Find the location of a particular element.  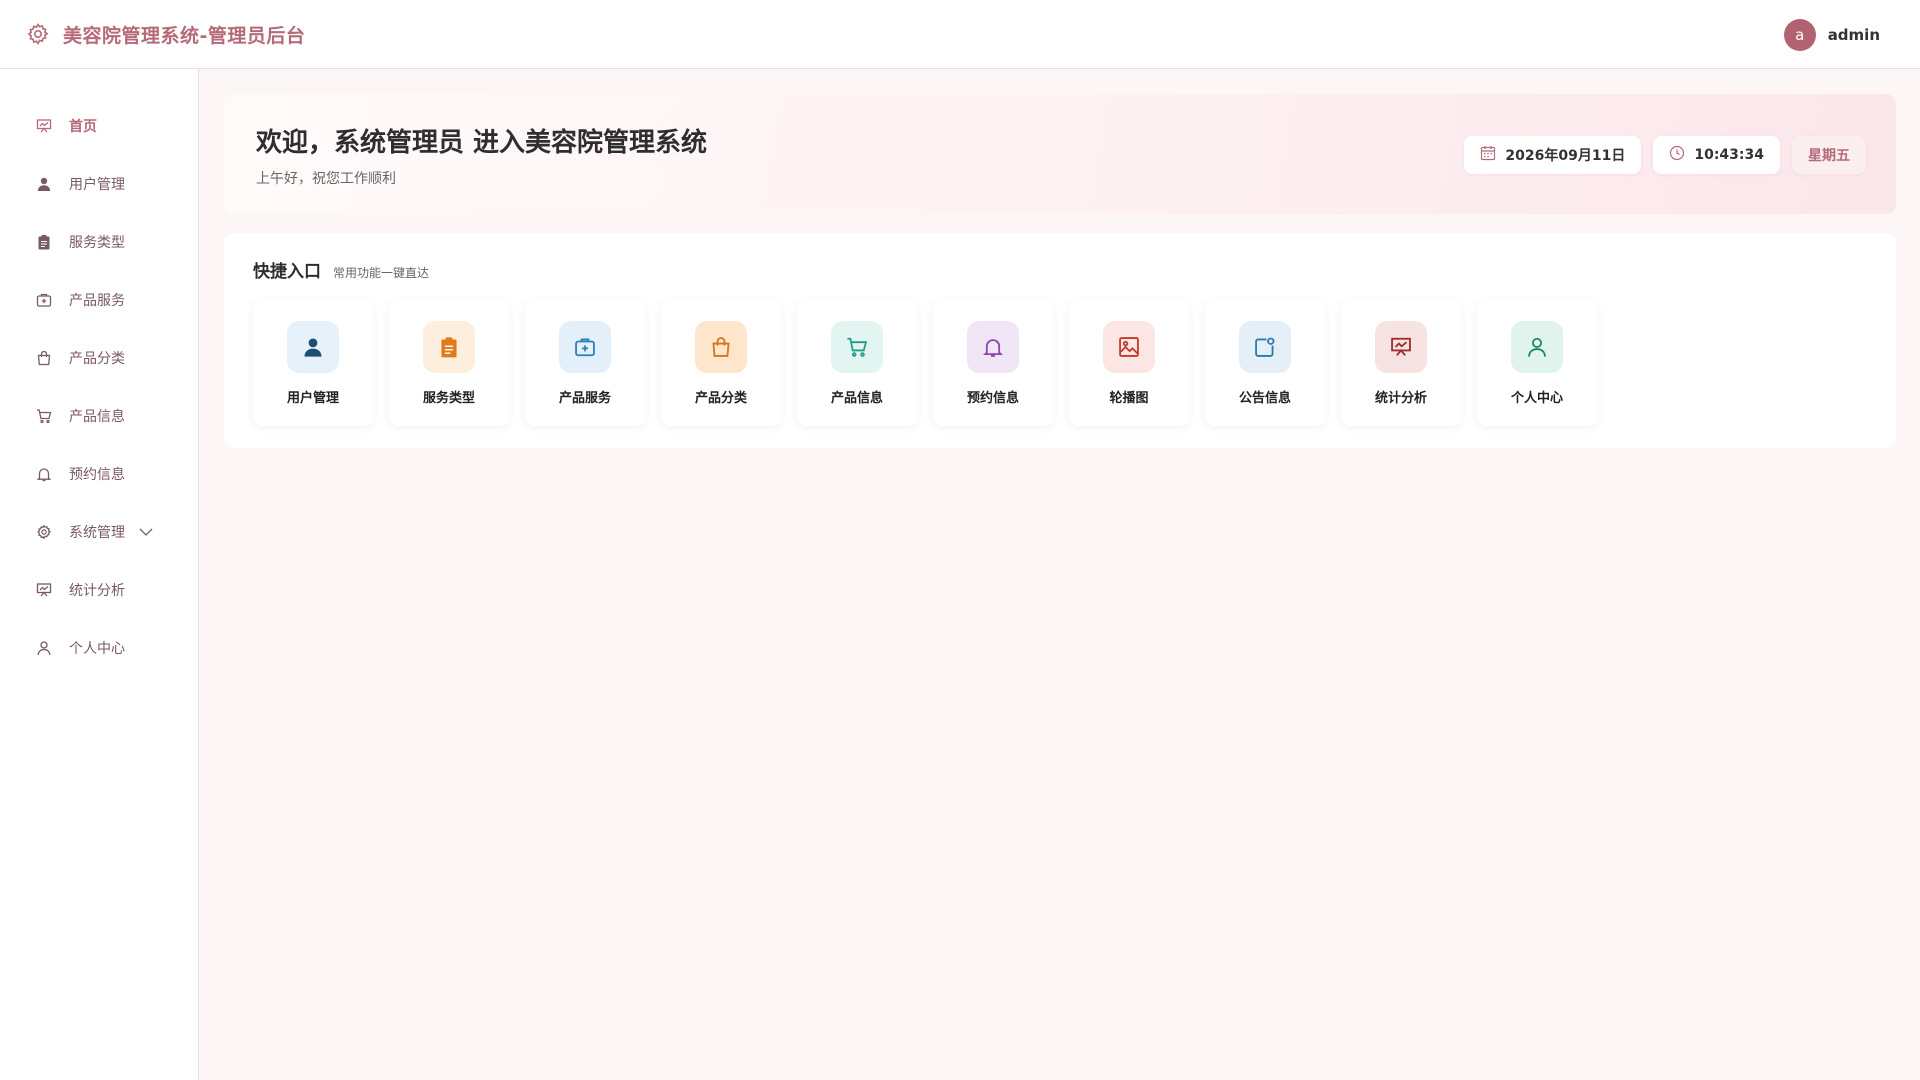

quick-card-statistics: 统计分析 is located at coordinates (1401, 363).